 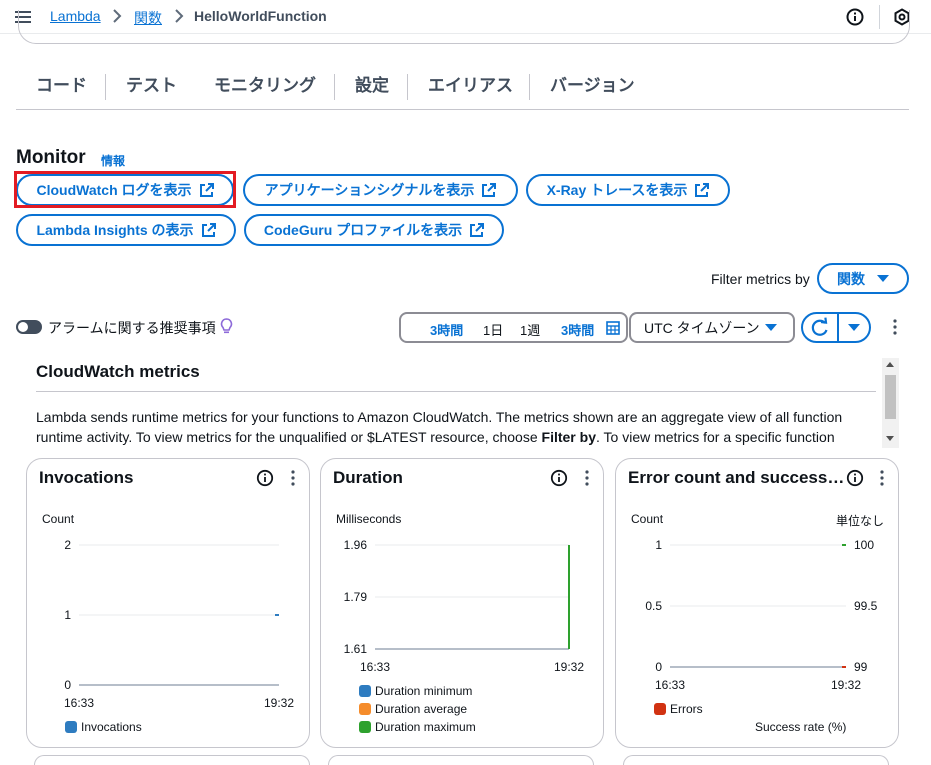 I want to click on button-label: アプリケーションシグナルを表示, so click(x=369, y=190).